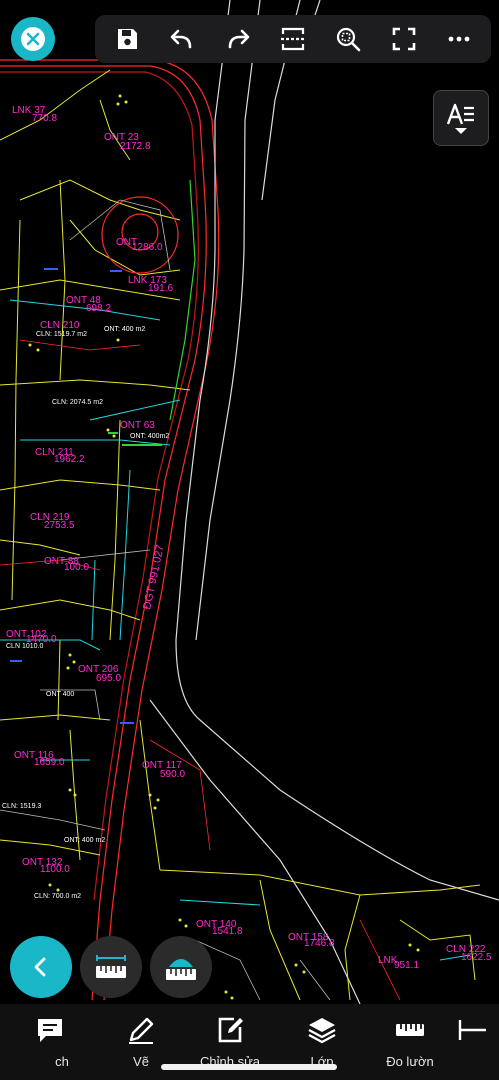  What do you see at coordinates (140, 235) in the screenshot?
I see `parcel-circle` at bounding box center [140, 235].